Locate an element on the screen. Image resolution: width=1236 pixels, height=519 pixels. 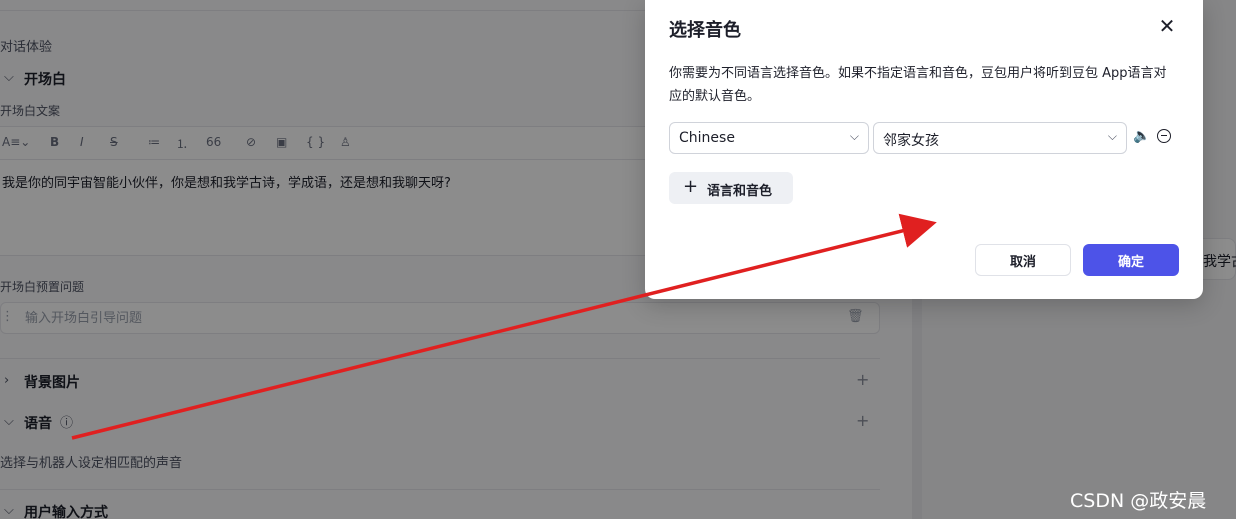
confirm-button: 确定 is located at coordinates (1131, 260).